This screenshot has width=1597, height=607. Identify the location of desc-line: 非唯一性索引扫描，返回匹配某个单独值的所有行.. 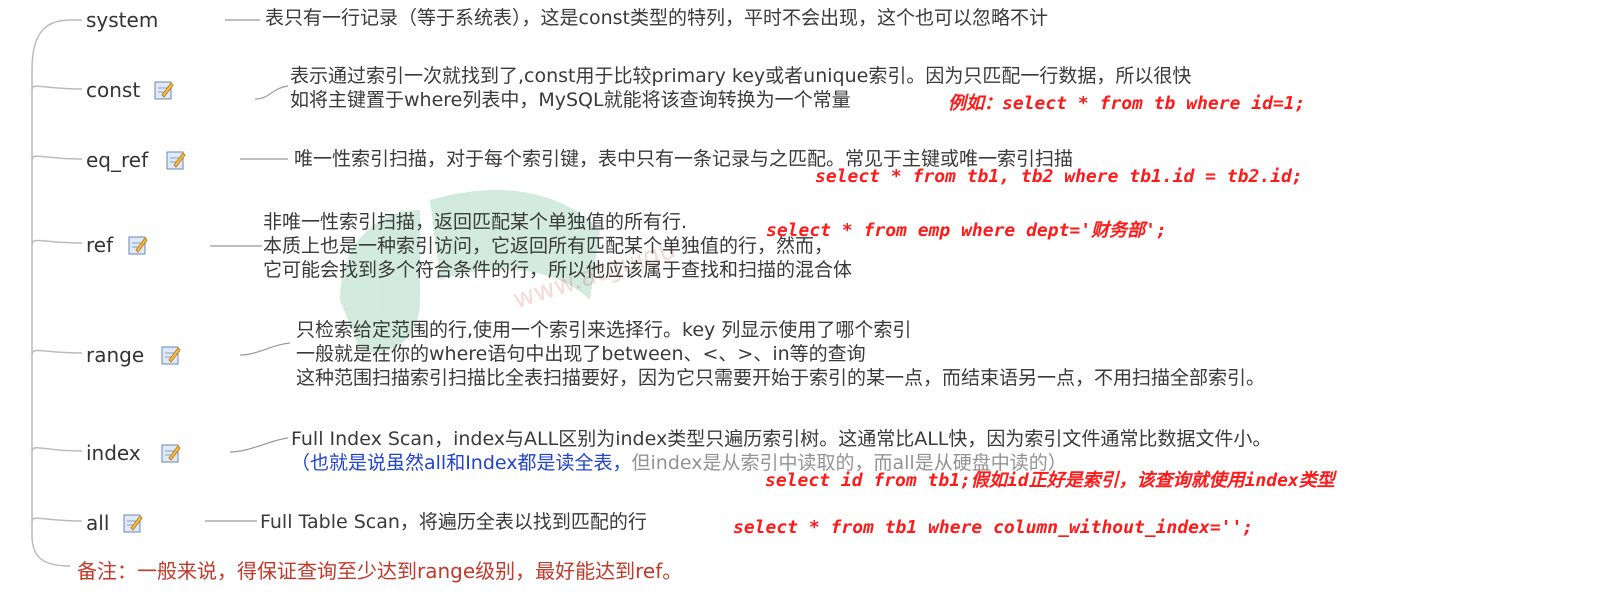
(475, 222).